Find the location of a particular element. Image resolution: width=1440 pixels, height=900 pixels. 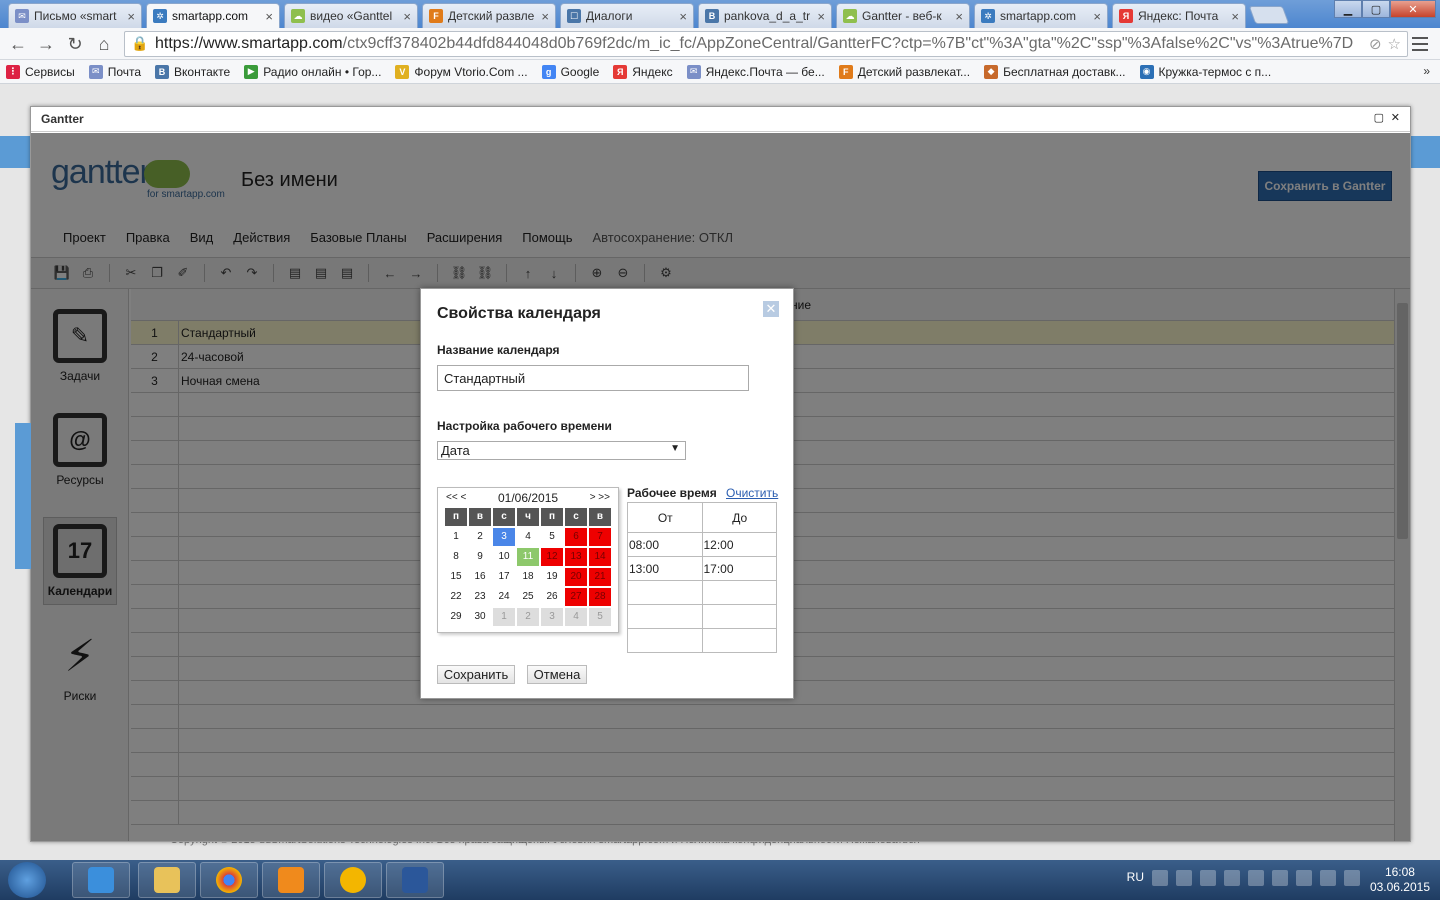

calendar-day: 20 is located at coordinates (576, 577).